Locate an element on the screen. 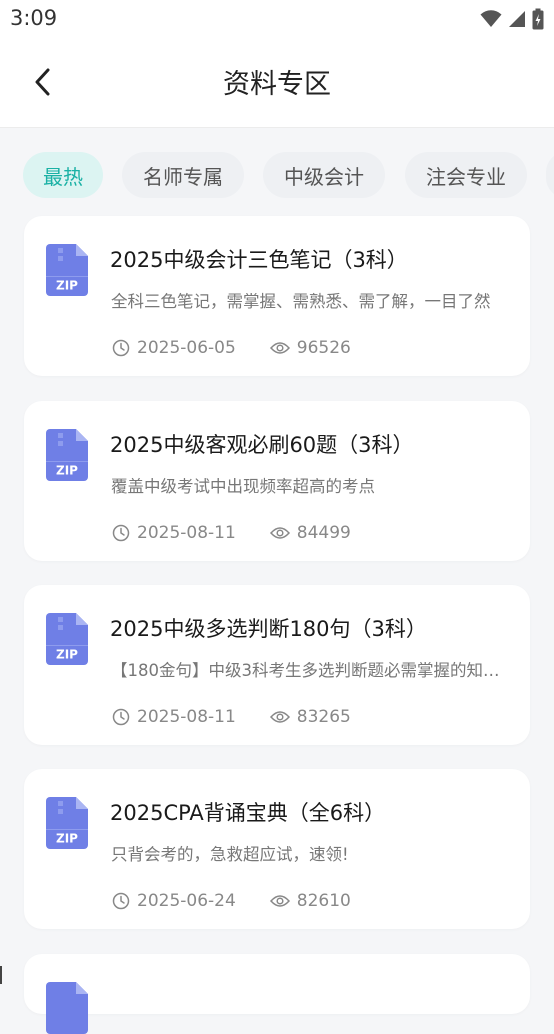 The height and width of the screenshot is (1034, 554). resource-card-partial is located at coordinates (277, 994).